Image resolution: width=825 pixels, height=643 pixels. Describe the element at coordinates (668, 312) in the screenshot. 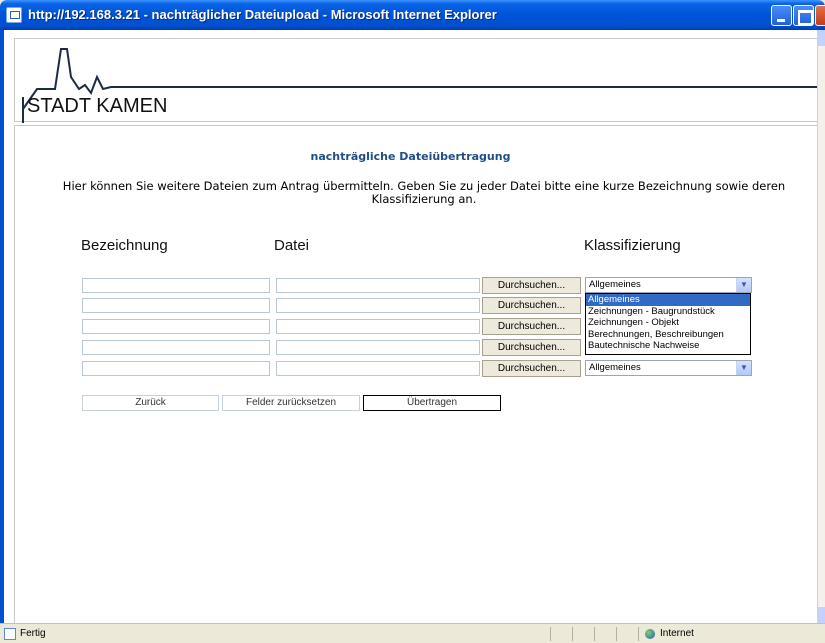

I see `dropdown-option: Zeichnungen - Baugrundstück` at that location.